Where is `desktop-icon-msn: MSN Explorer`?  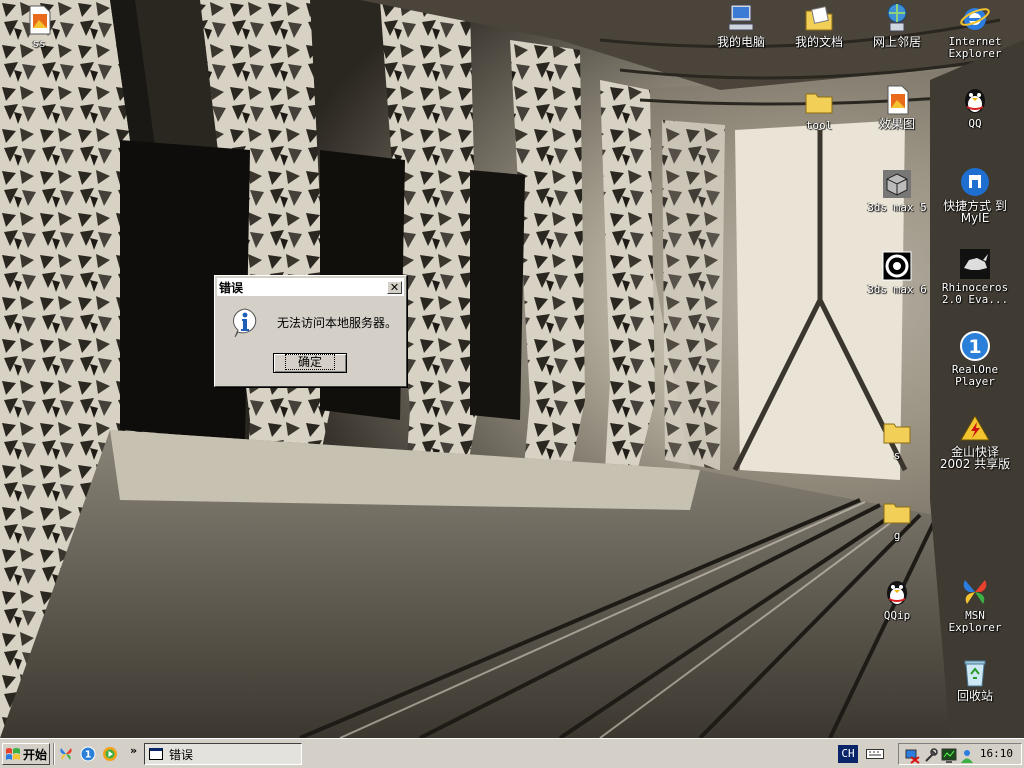
desktop-icon-msn: MSN Explorer is located at coordinates (975, 605).